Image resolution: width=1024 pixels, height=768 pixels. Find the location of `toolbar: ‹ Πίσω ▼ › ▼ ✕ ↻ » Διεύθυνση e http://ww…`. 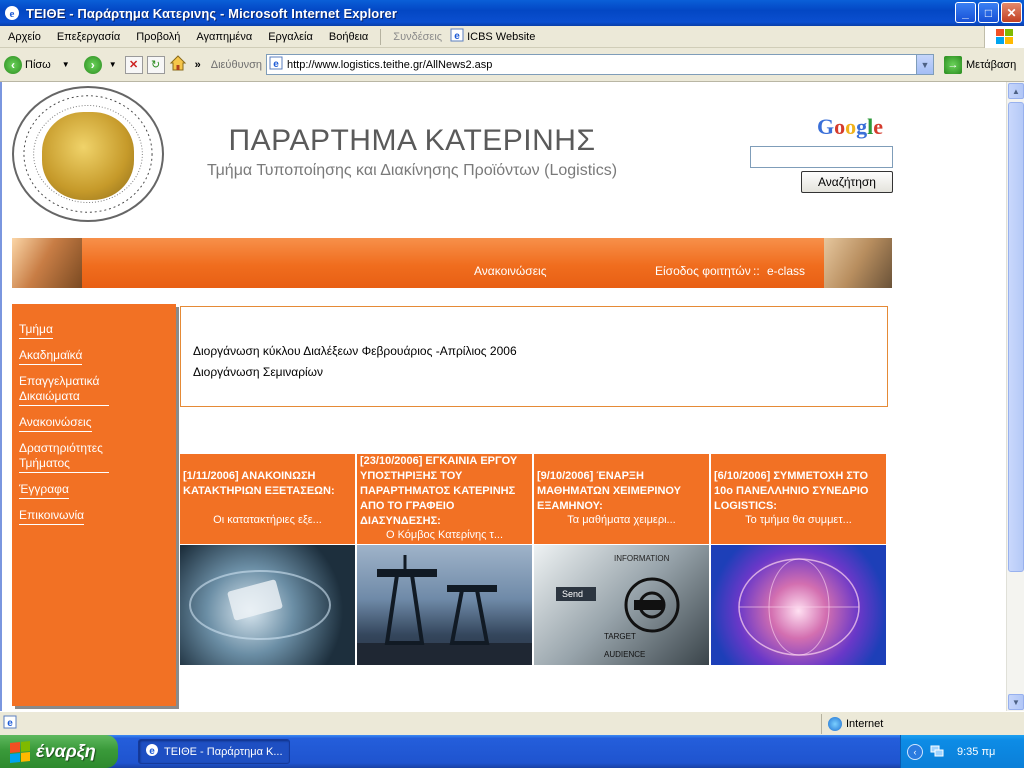

toolbar: ‹ Πίσω ▼ › ▼ ✕ ↻ » Διεύθυνση e http://ww… is located at coordinates (512, 65).